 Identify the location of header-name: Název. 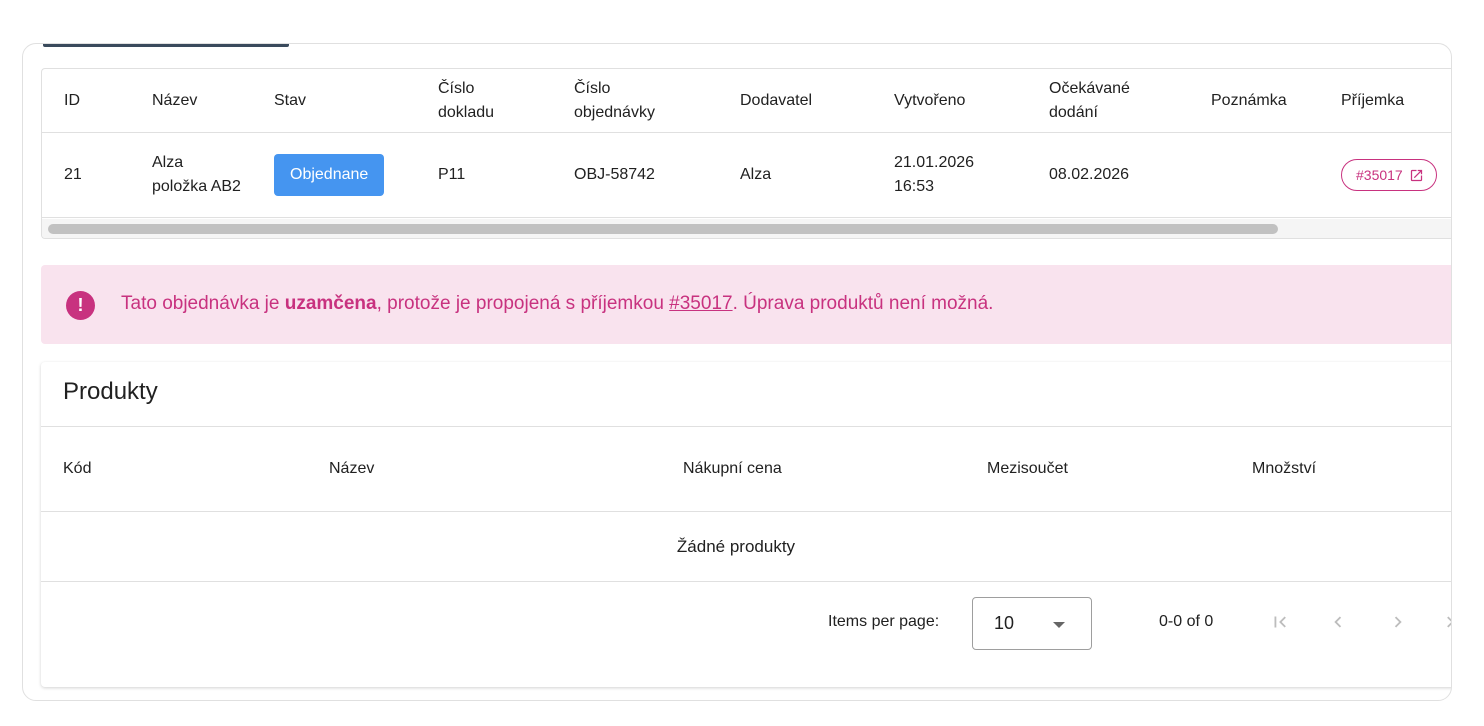
(202, 100).